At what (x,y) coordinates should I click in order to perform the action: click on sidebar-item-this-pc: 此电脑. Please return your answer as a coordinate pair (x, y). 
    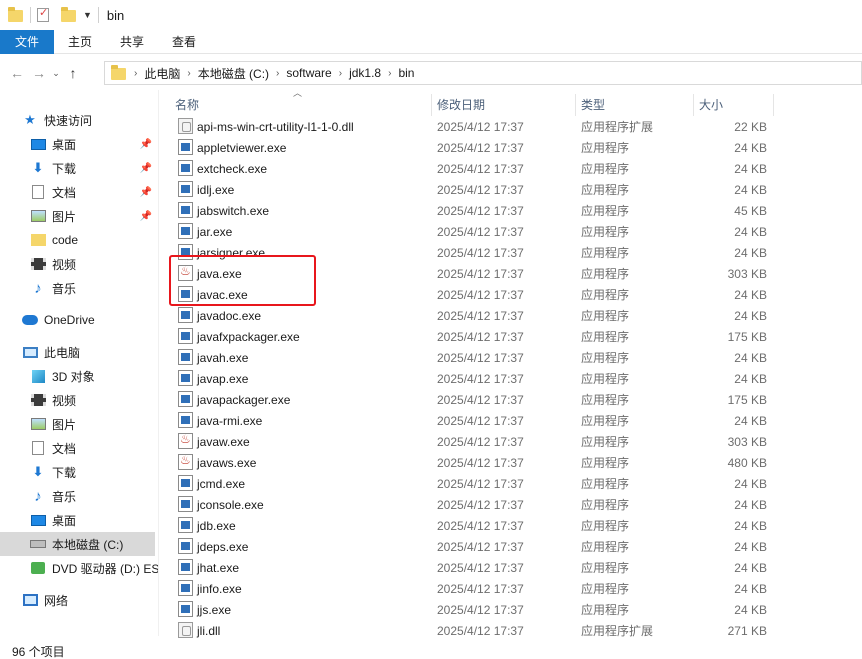
    Looking at the image, I should click on (90, 352).